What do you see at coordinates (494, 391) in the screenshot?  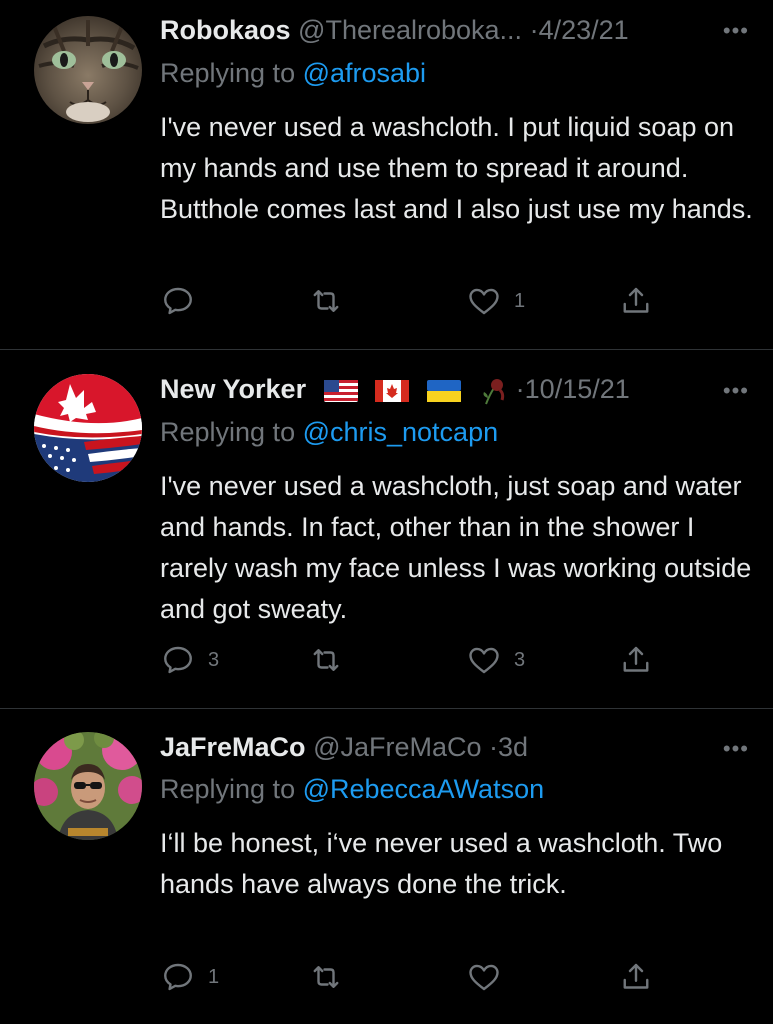 I see `wilted-rose-icon` at bounding box center [494, 391].